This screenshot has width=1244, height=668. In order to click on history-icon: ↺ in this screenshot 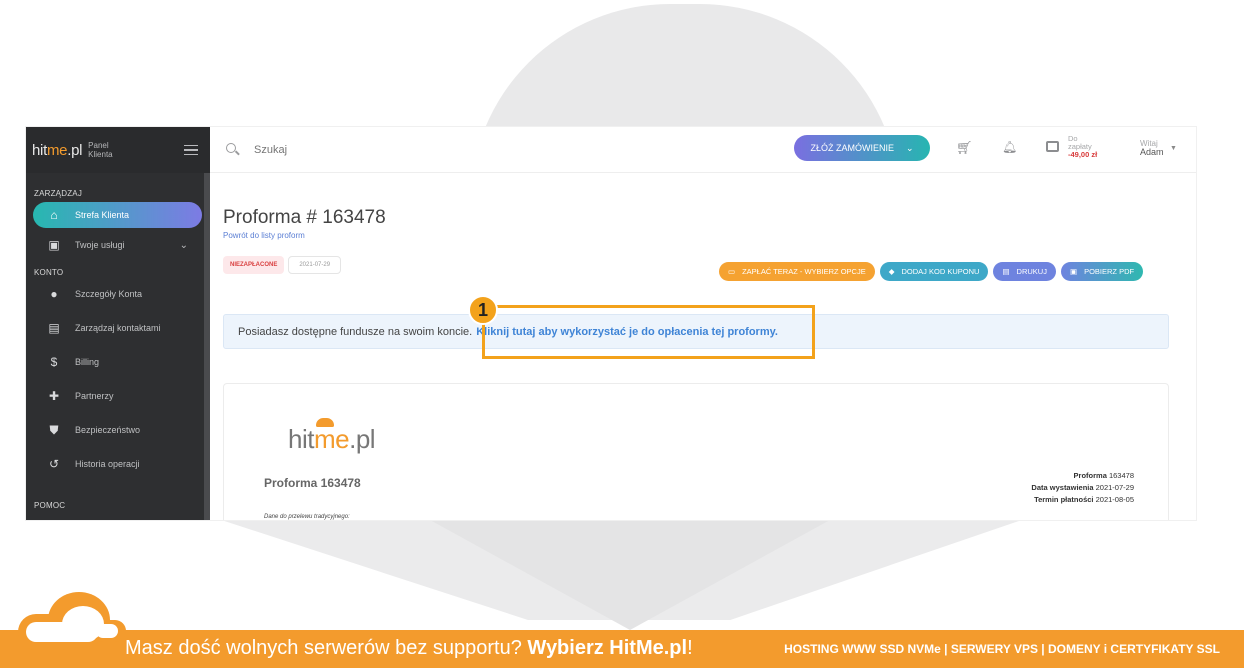, I will do `click(54, 464)`.